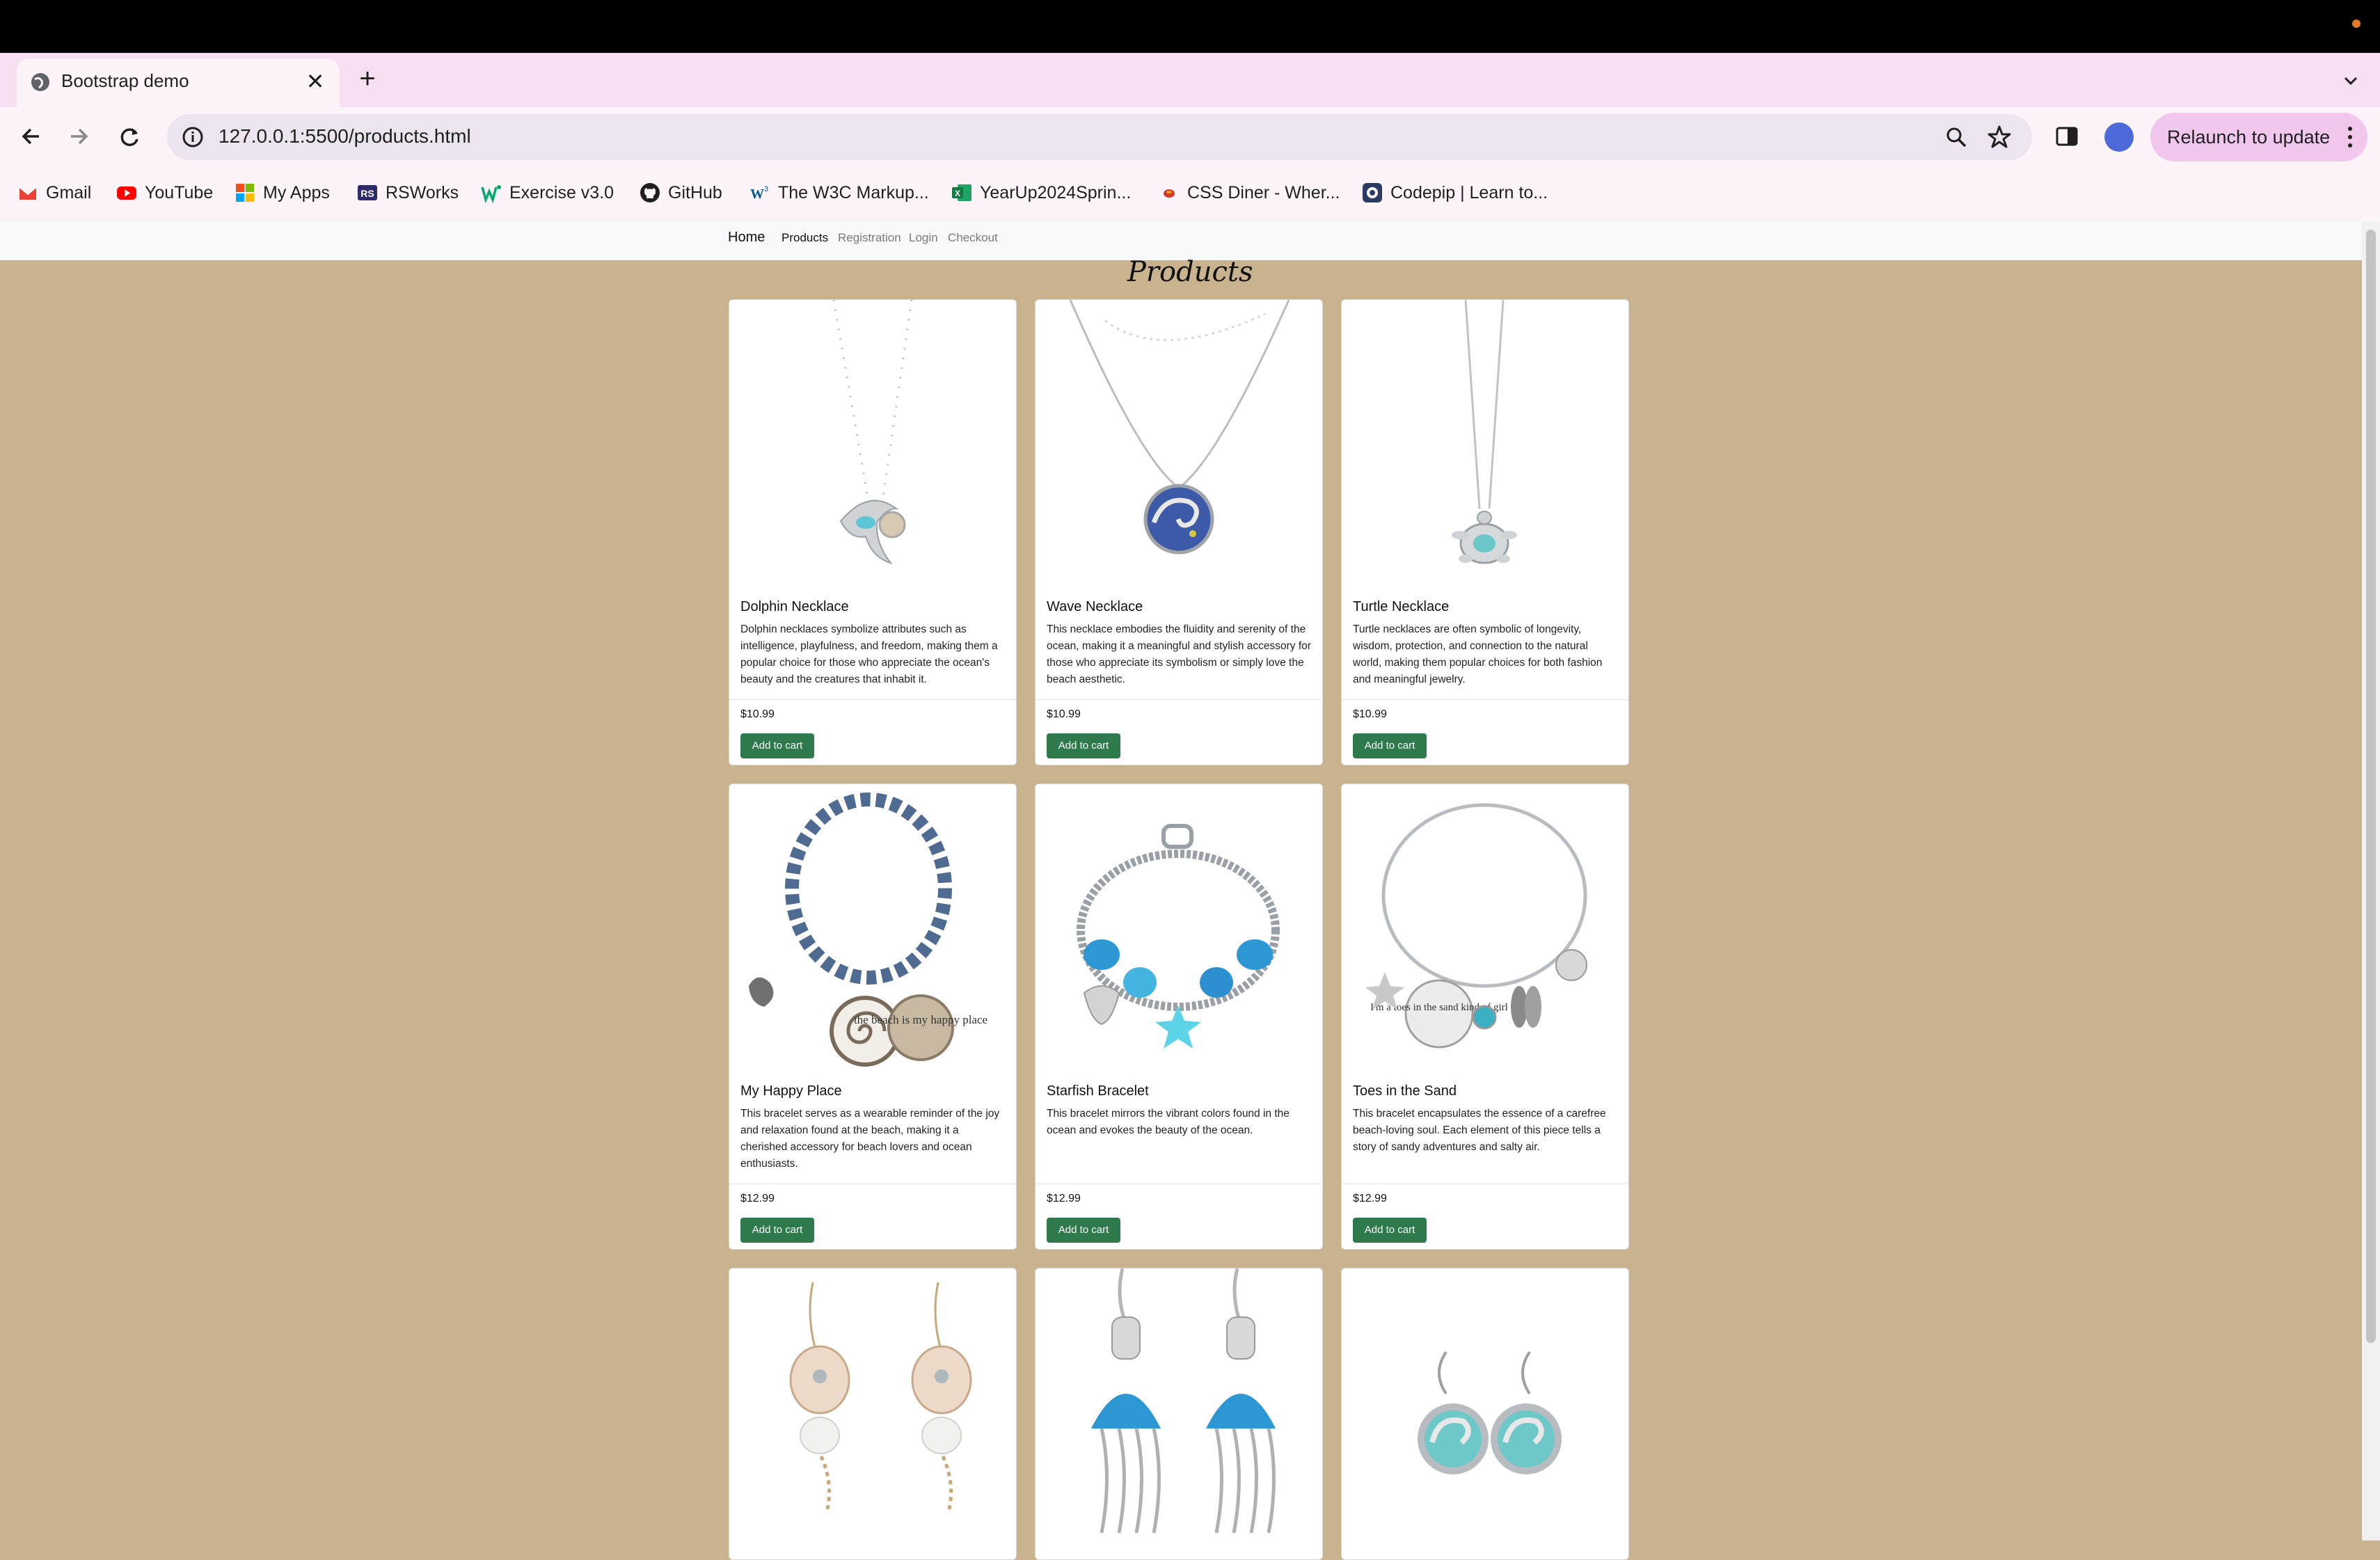 The image size is (2380, 1560). Describe the element at coordinates (1178, 936) in the screenshot. I see `starfish-bracelet-image` at that location.